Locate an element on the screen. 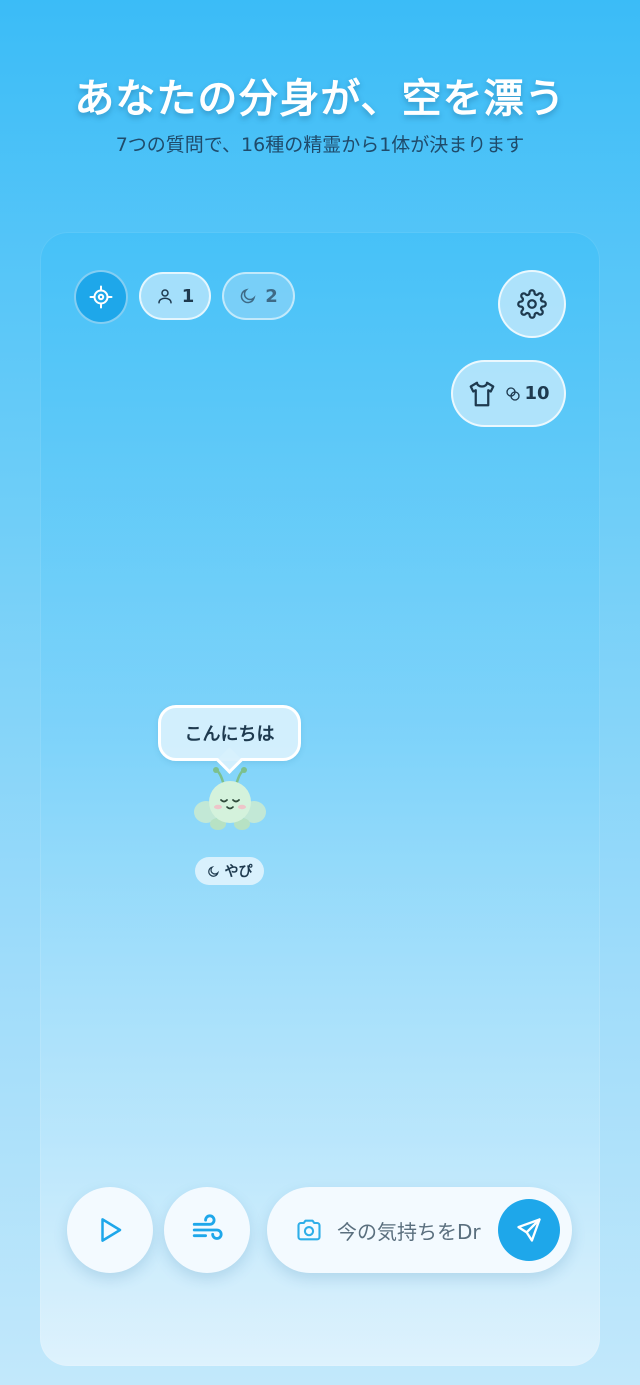  coin-balance: 10 is located at coordinates (527, 393).